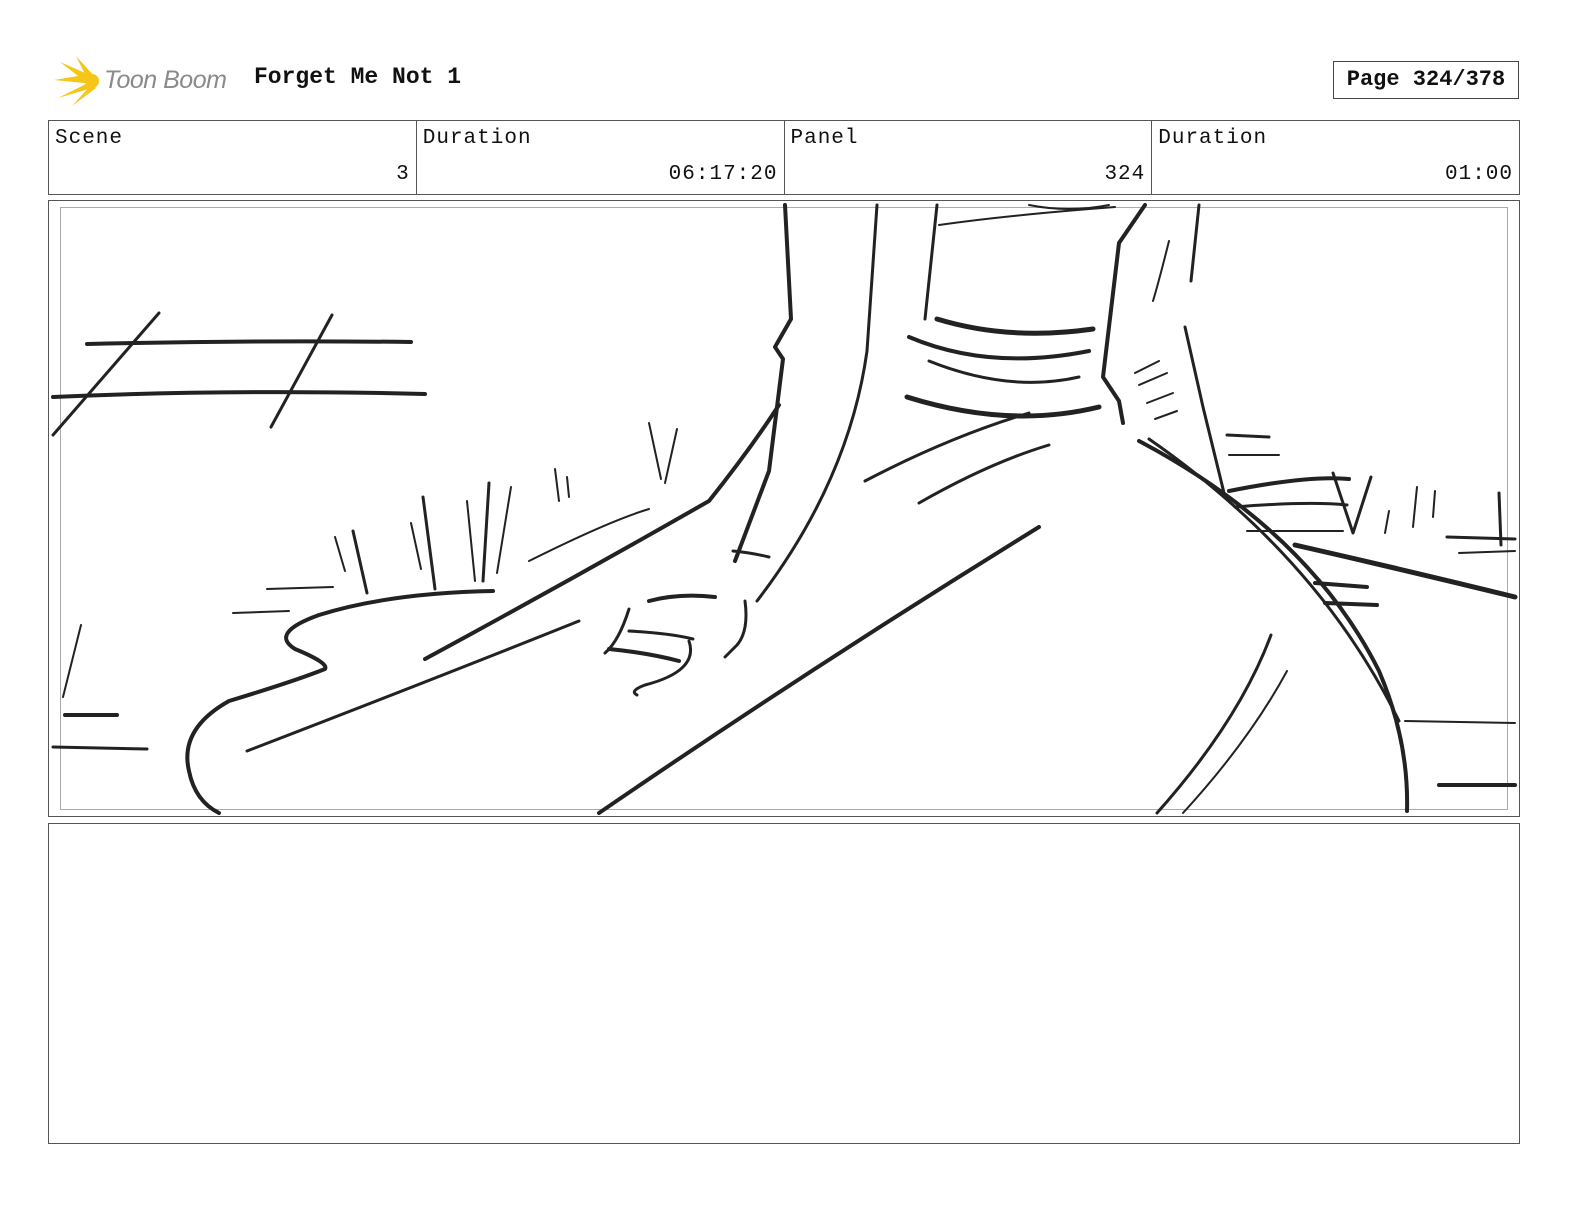 This screenshot has height=1224, width=1584. What do you see at coordinates (1335, 157) in the screenshot?
I see `panel-duration-cell: Duration 01:00` at bounding box center [1335, 157].